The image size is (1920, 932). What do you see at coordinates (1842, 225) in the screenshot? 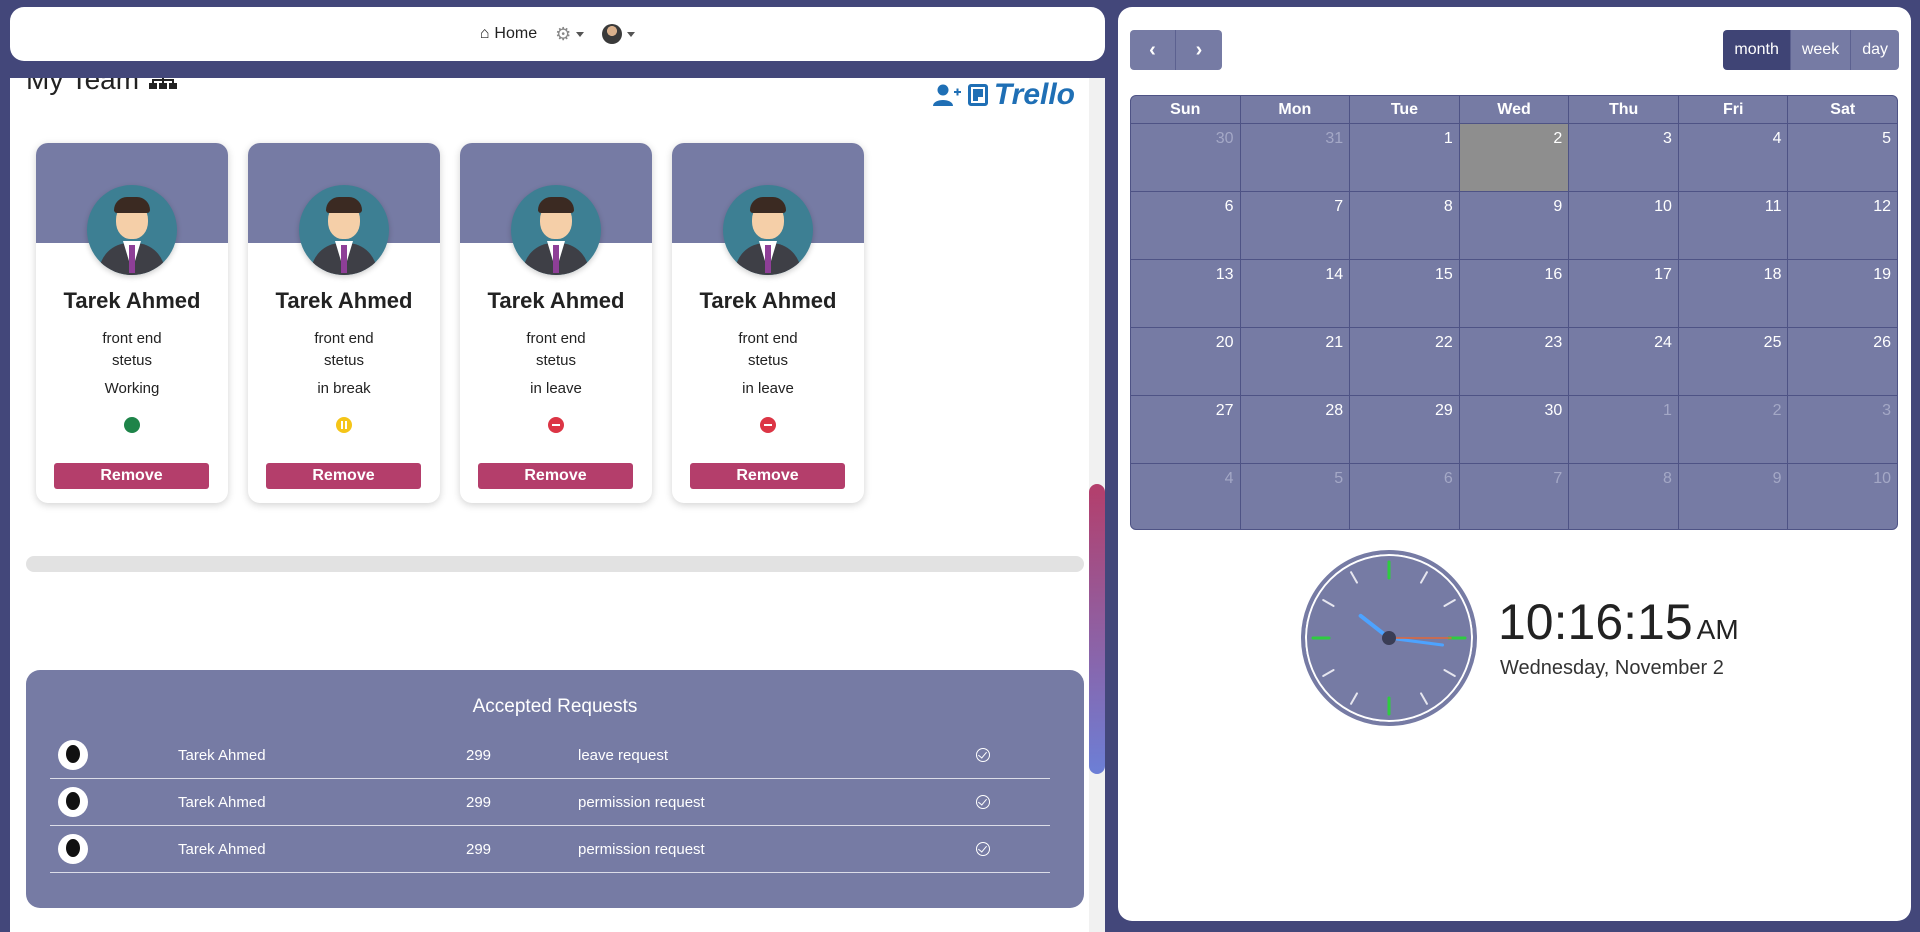
I see `calendar-day: 12` at bounding box center [1842, 225].